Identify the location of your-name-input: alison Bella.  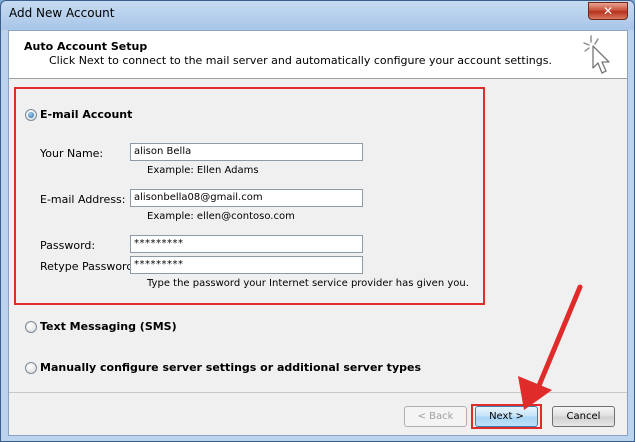
(246, 152).